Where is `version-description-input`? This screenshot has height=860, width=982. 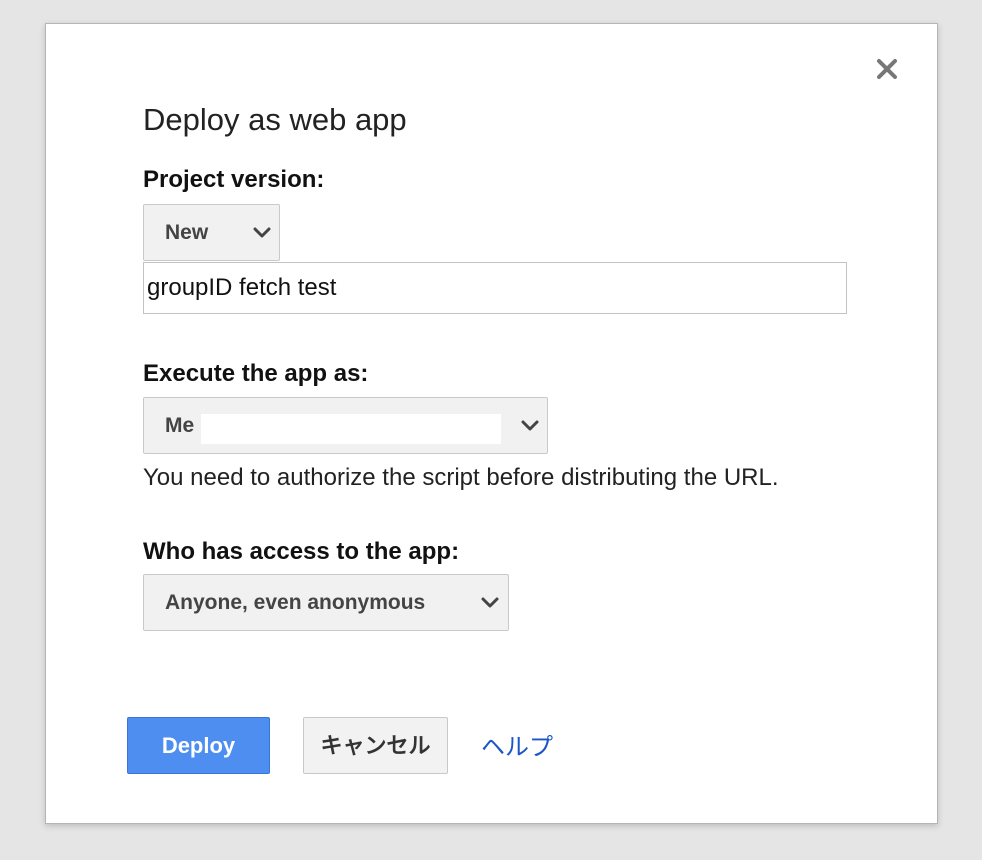 version-description-input is located at coordinates (495, 288).